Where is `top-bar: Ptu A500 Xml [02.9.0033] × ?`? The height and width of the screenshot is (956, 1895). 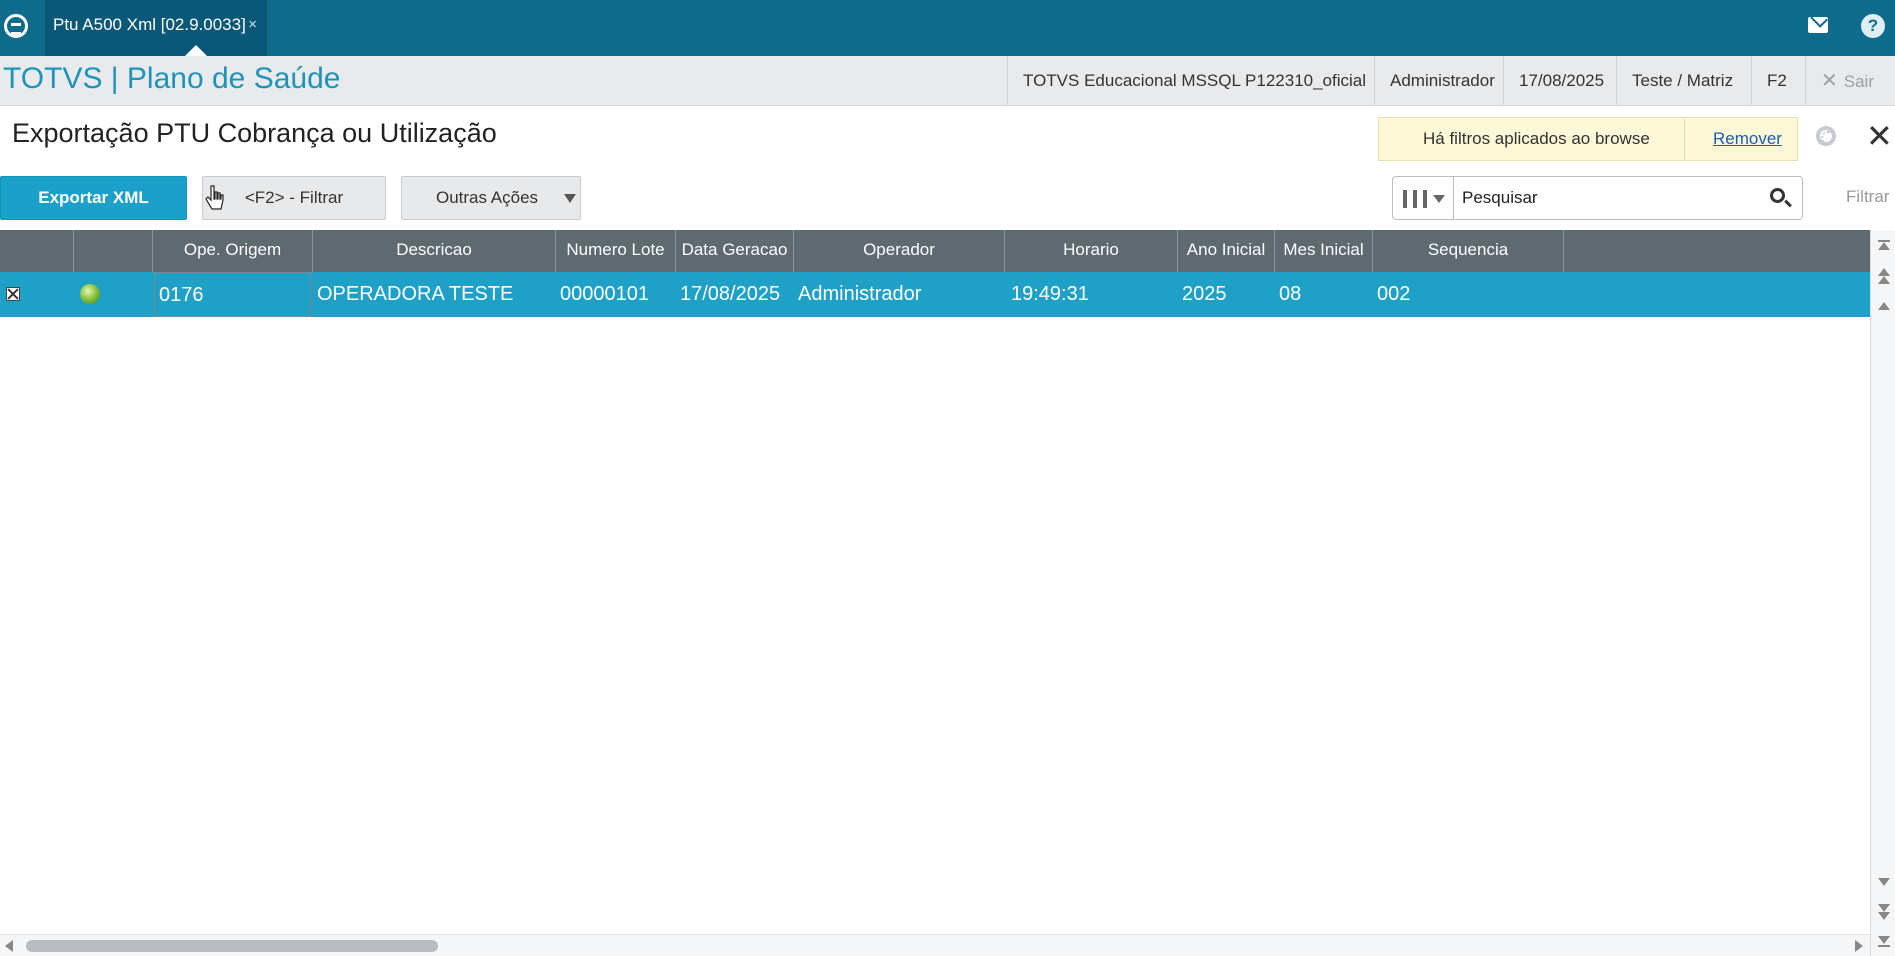 top-bar: Ptu A500 Xml [02.9.0033] × ? is located at coordinates (947, 28).